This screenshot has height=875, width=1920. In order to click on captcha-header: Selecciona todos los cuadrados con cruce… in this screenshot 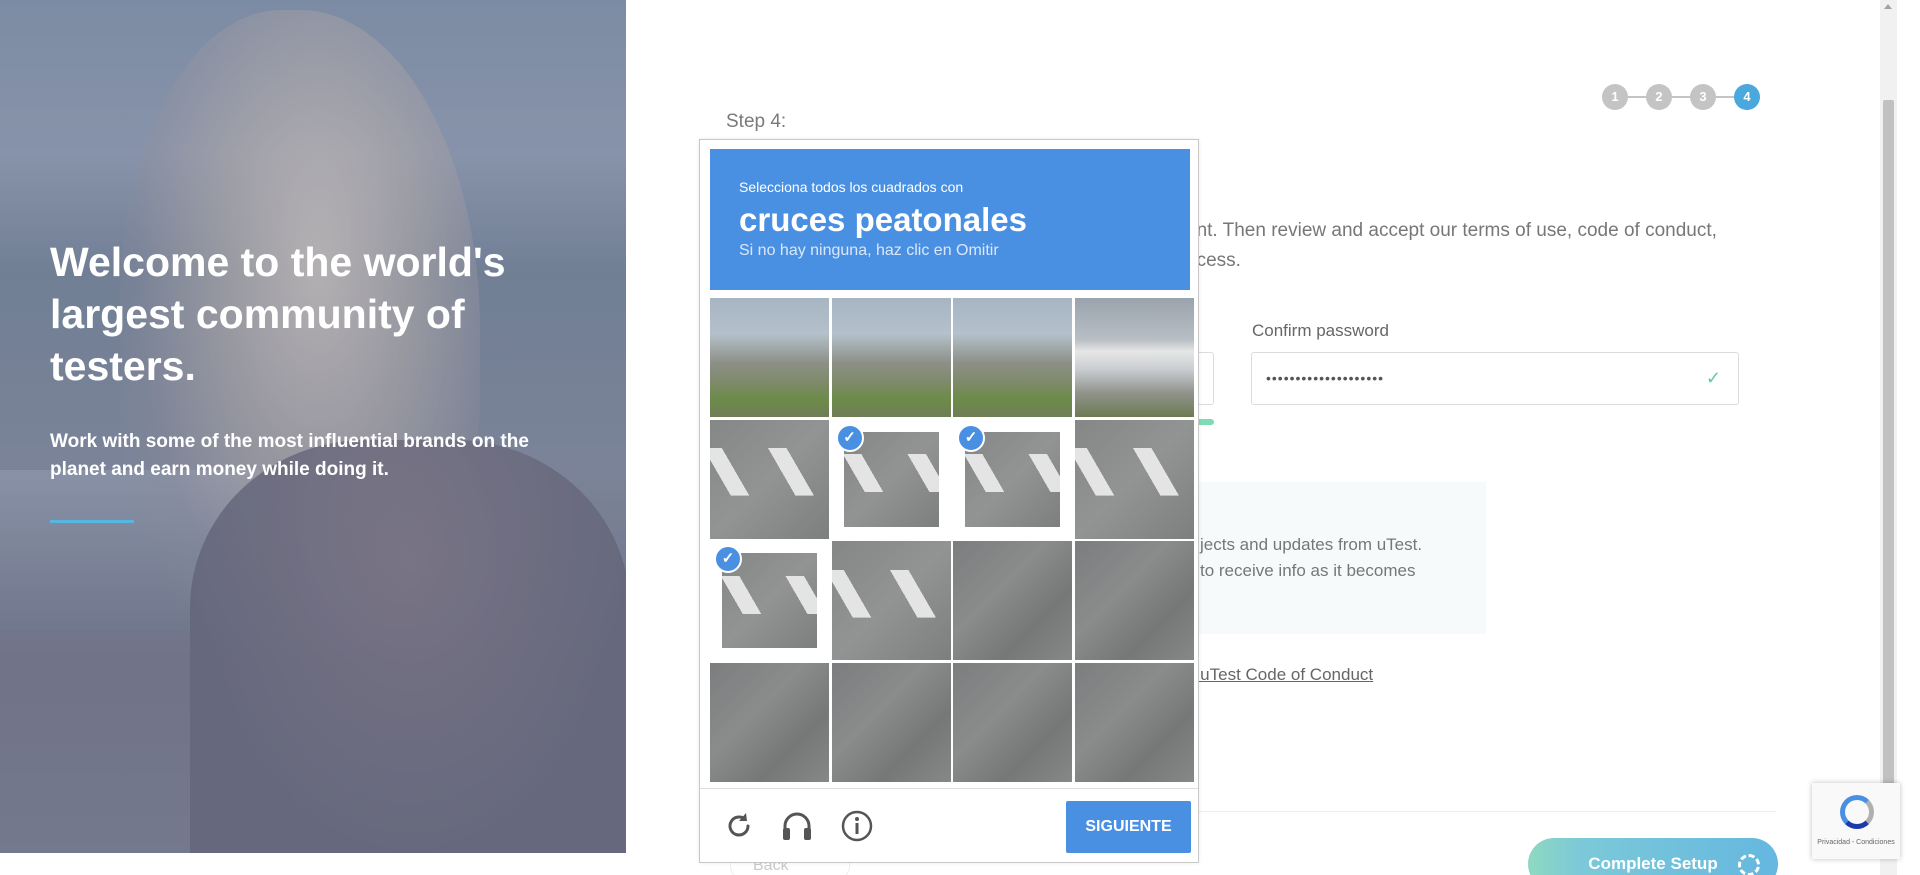, I will do `click(950, 219)`.